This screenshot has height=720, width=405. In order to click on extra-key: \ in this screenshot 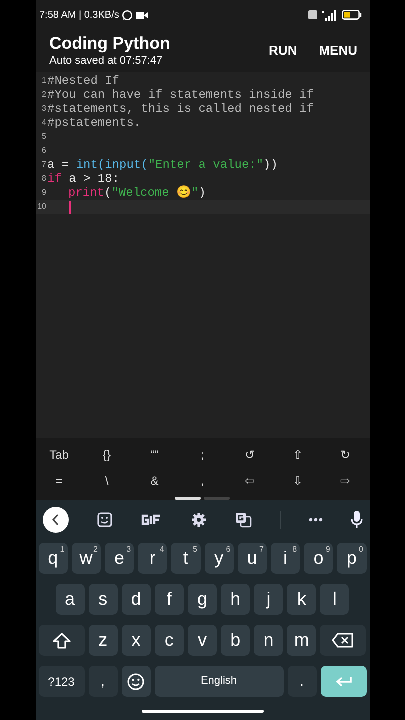, I will do `click(107, 481)`.